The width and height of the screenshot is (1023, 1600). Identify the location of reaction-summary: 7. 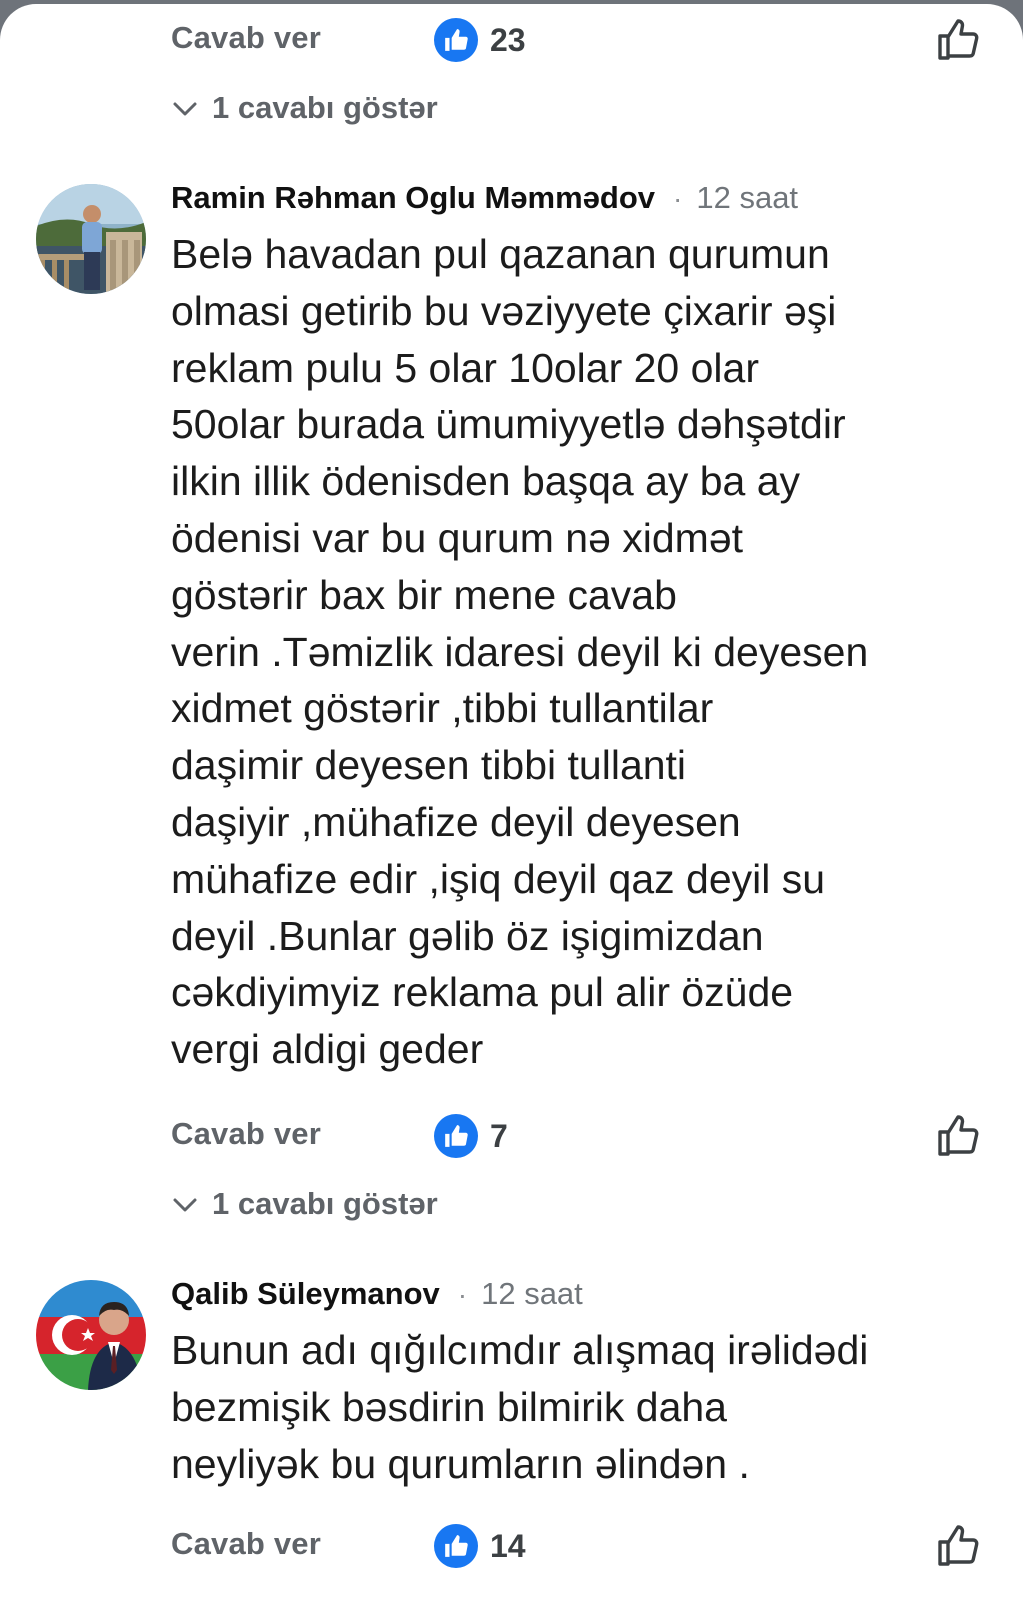
(471, 1136).